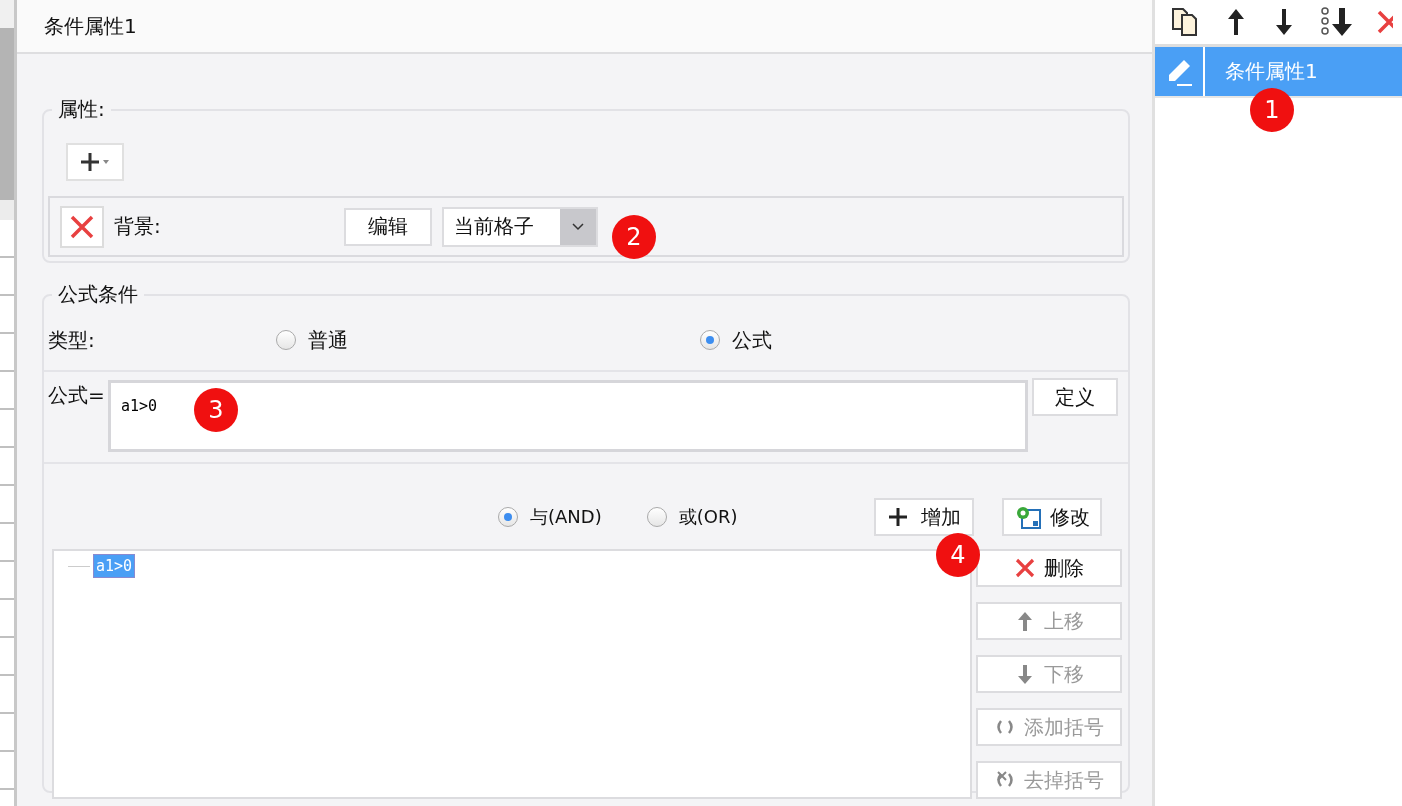  What do you see at coordinates (494, 226) in the screenshot?
I see `dropdown-value: 当前格子` at bounding box center [494, 226].